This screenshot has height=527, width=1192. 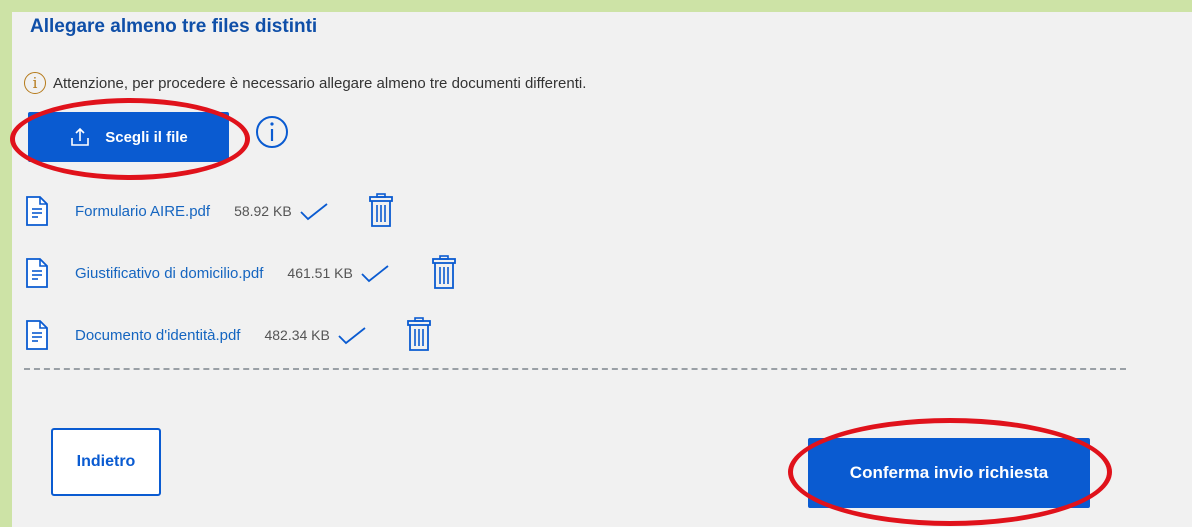 I want to click on choose-file-button: Scegli il file, so click(x=128, y=137).